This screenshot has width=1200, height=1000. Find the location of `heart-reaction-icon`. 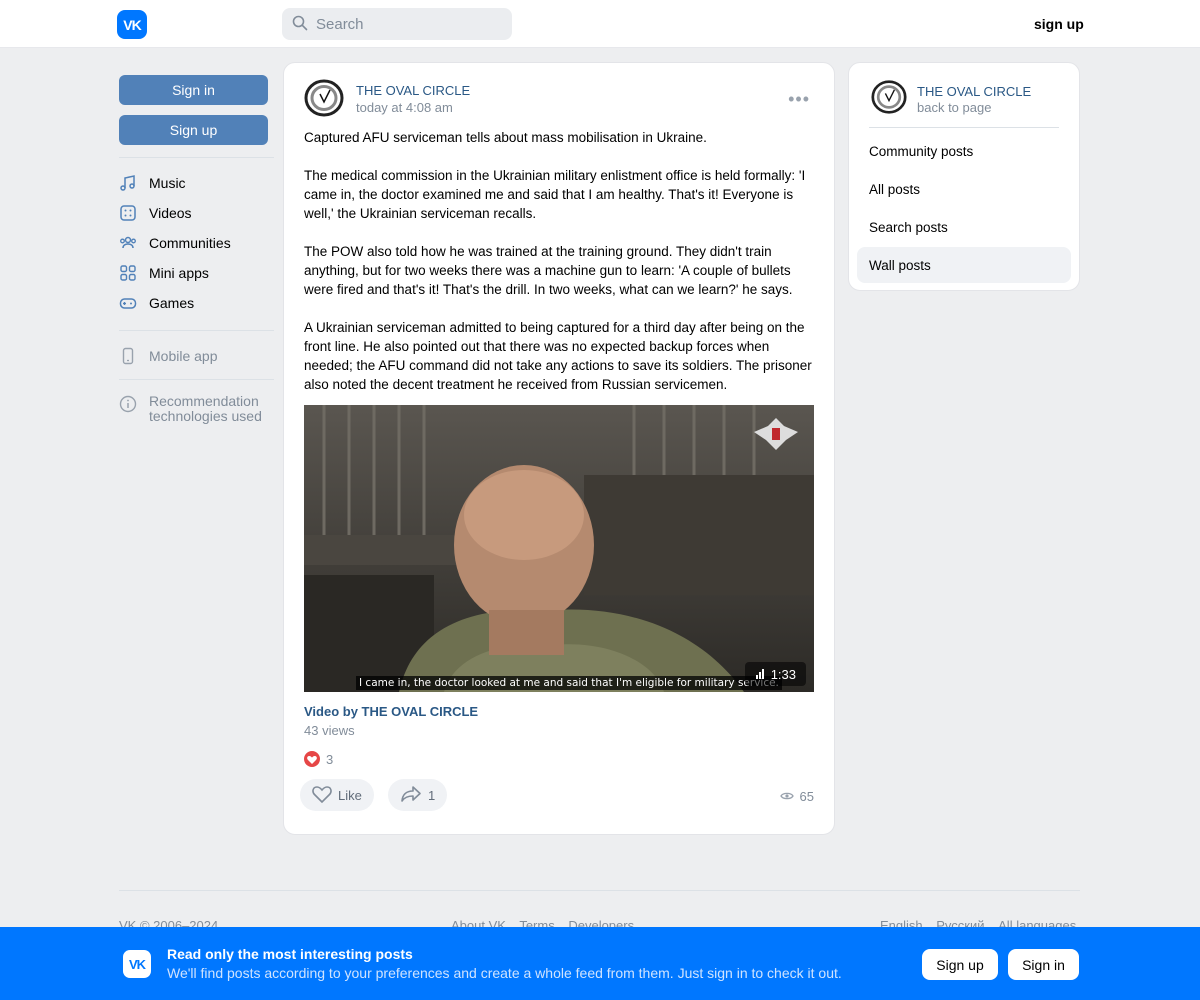

heart-reaction-icon is located at coordinates (312, 759).